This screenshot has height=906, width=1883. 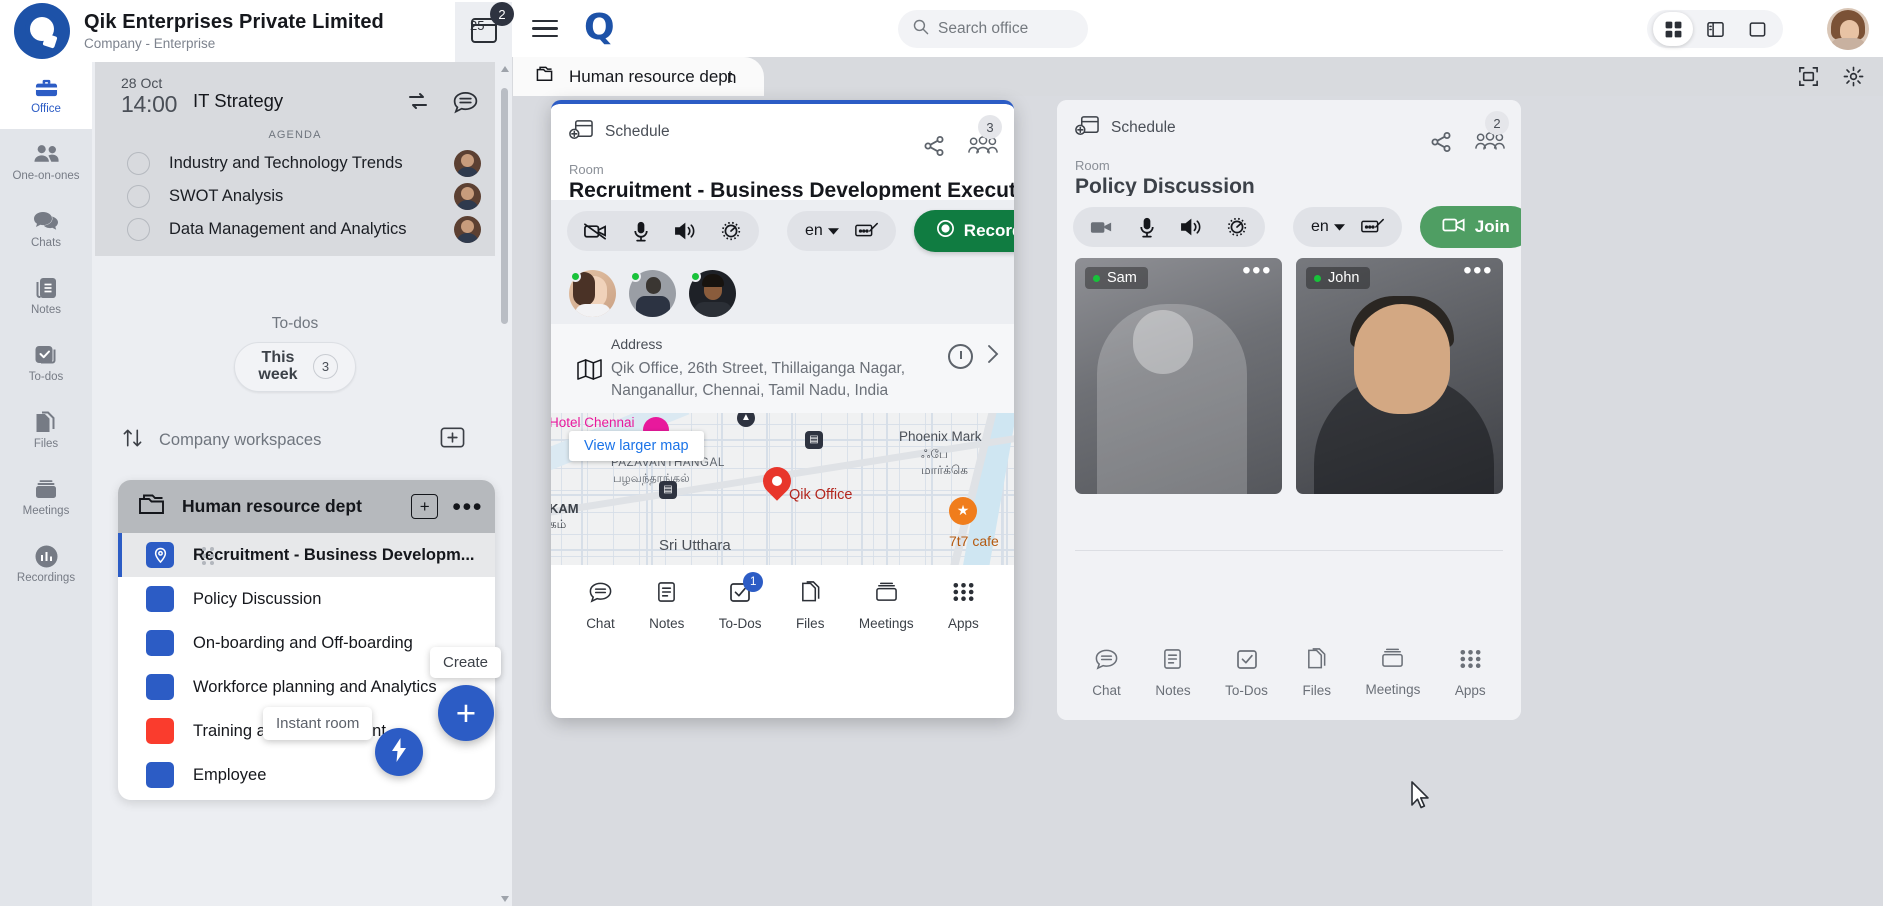 What do you see at coordinates (1673, 29) in the screenshot?
I see `grid-icon` at bounding box center [1673, 29].